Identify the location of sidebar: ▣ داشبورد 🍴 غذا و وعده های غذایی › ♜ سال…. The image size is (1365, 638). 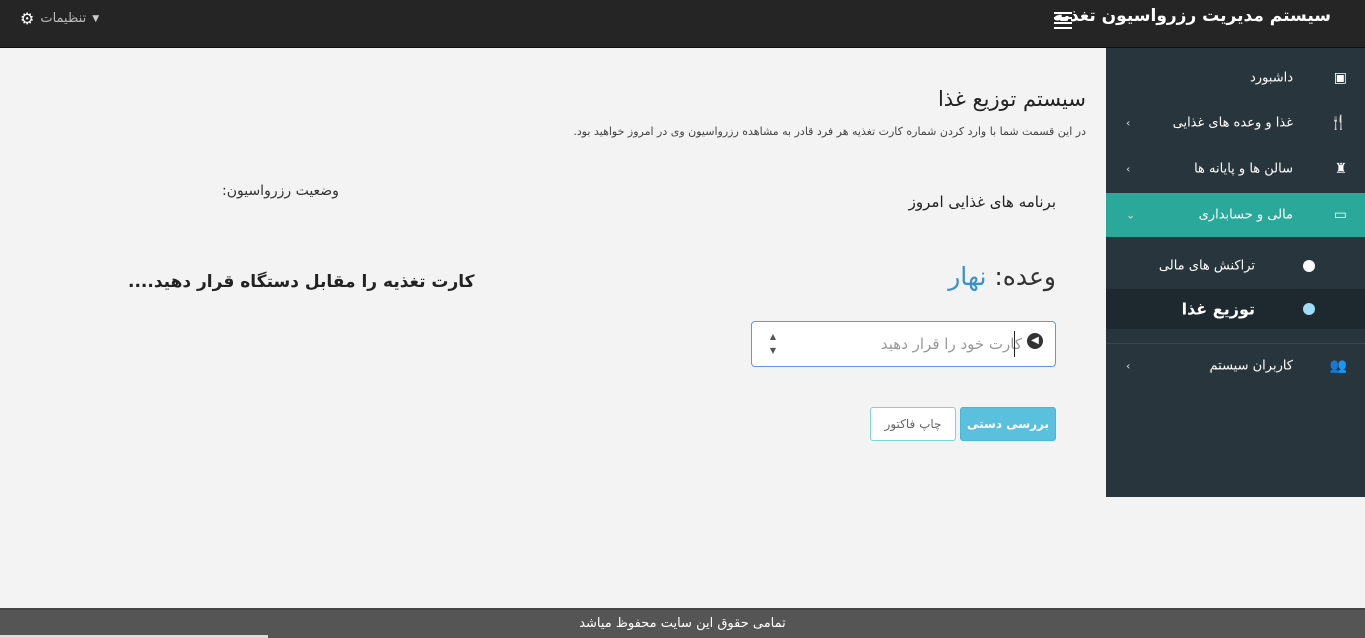
(1235, 272).